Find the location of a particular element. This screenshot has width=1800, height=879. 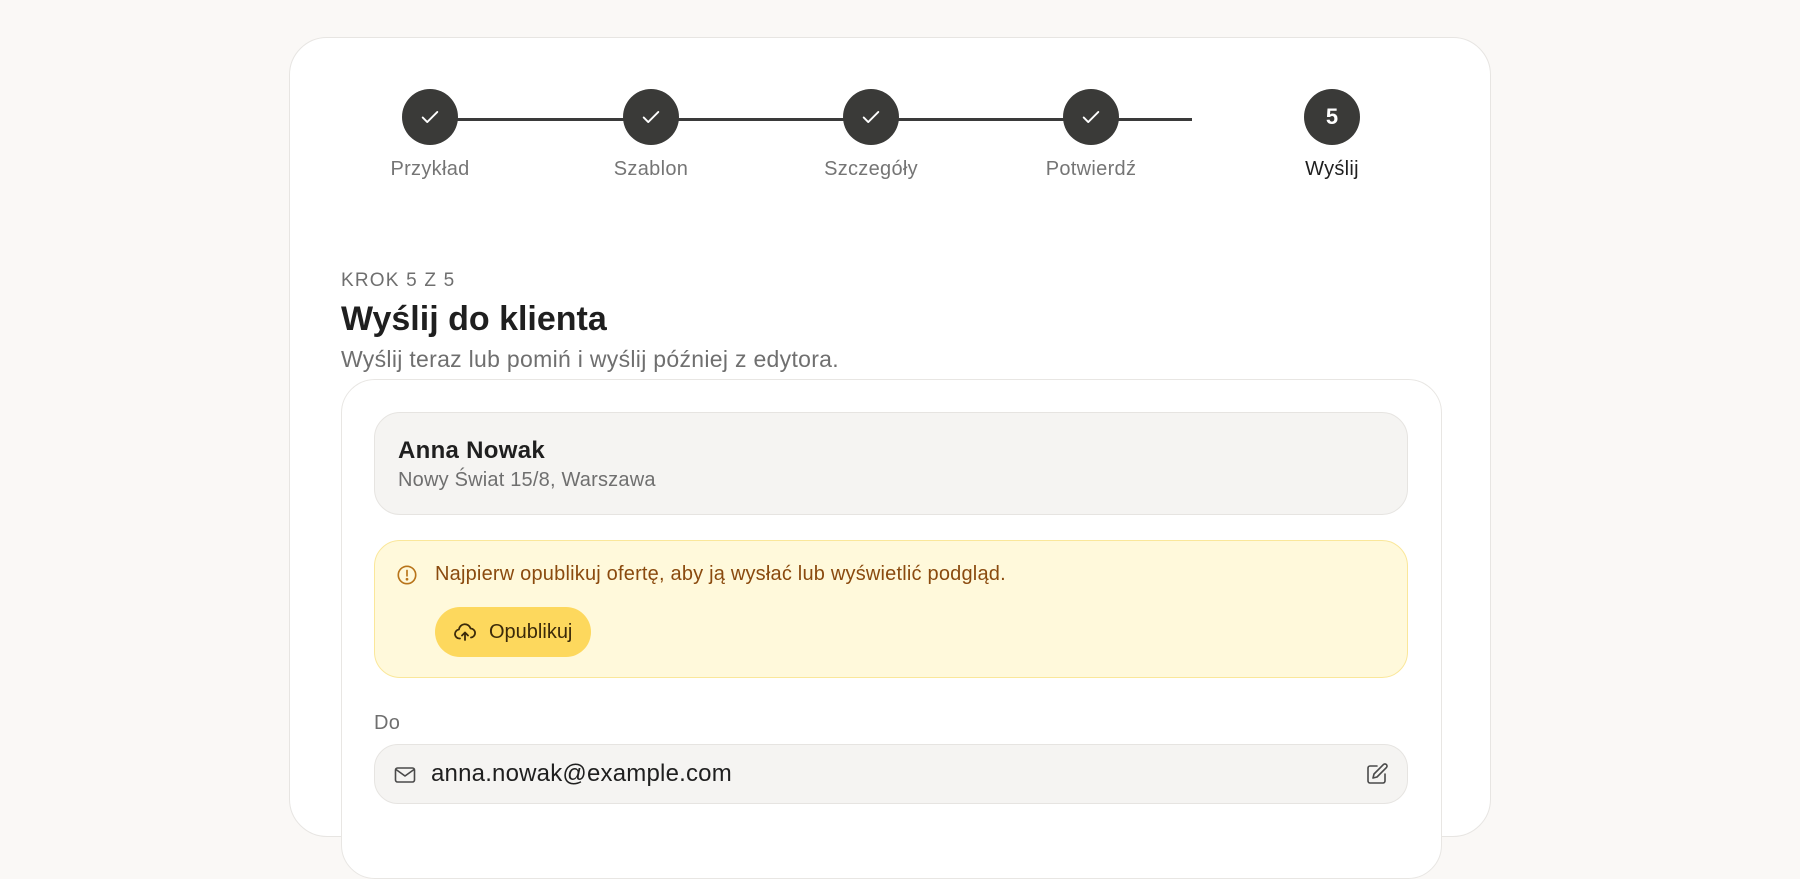

step-potwierdz: Potwierdź is located at coordinates (1091, 135).